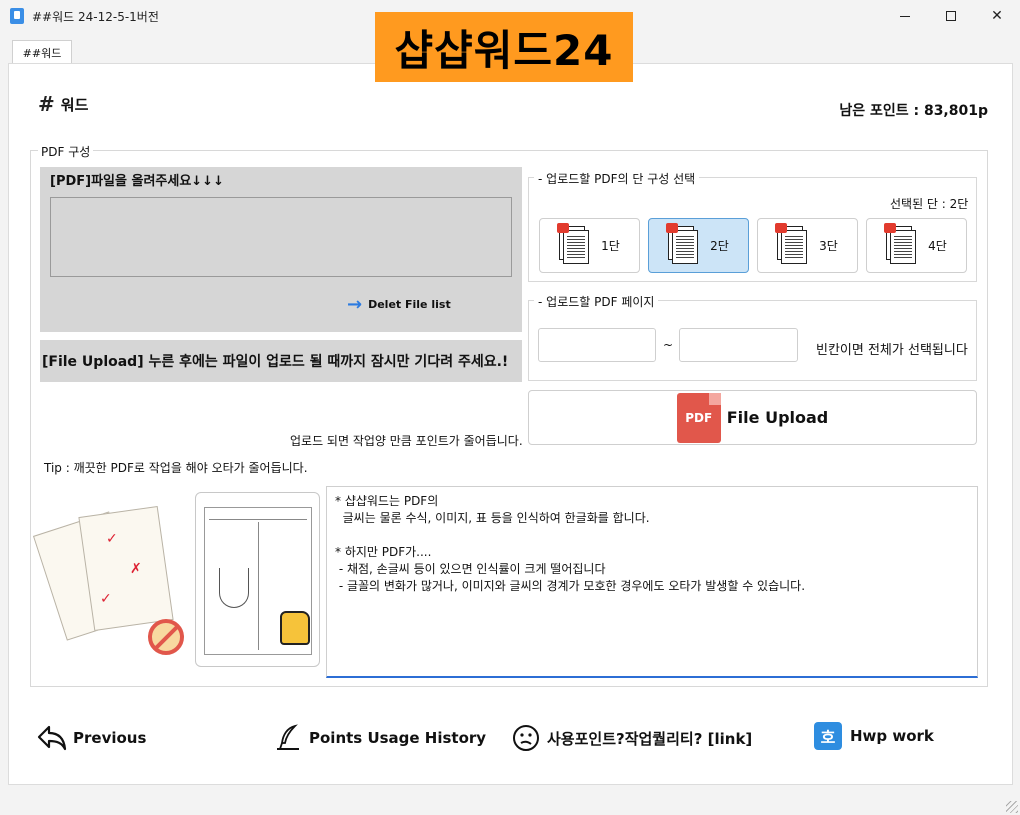  I want to click on quill-icon, so click(288, 738).